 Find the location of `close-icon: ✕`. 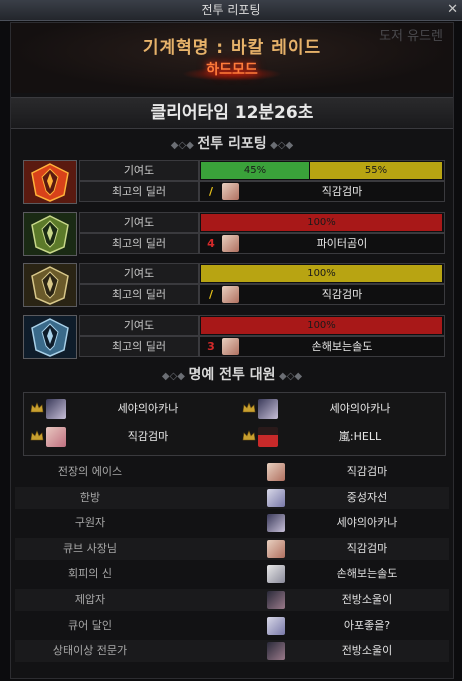

close-icon: ✕ is located at coordinates (452, 10).